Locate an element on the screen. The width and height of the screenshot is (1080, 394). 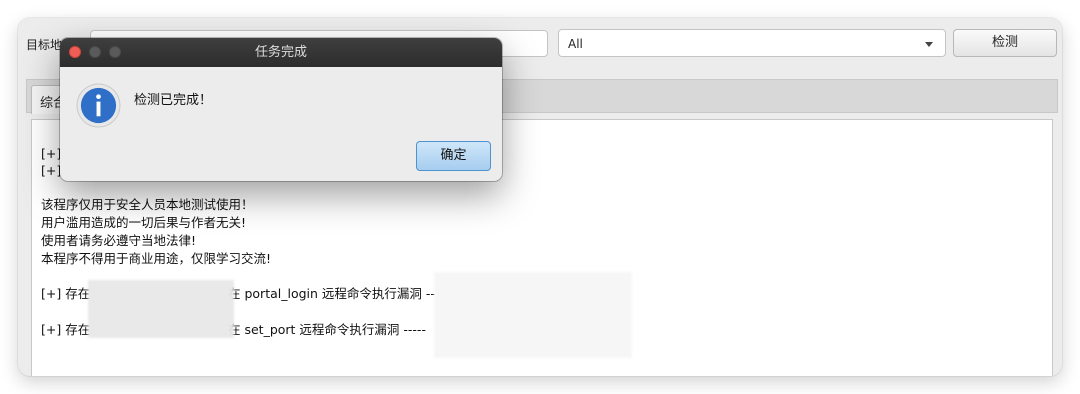
output-line: 在 set_port 远程命令执行漏洞 ----- is located at coordinates (327, 329).